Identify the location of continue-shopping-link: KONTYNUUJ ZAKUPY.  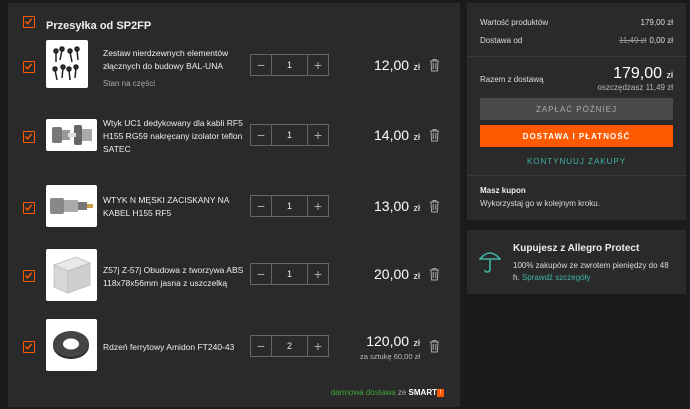
(576, 161).